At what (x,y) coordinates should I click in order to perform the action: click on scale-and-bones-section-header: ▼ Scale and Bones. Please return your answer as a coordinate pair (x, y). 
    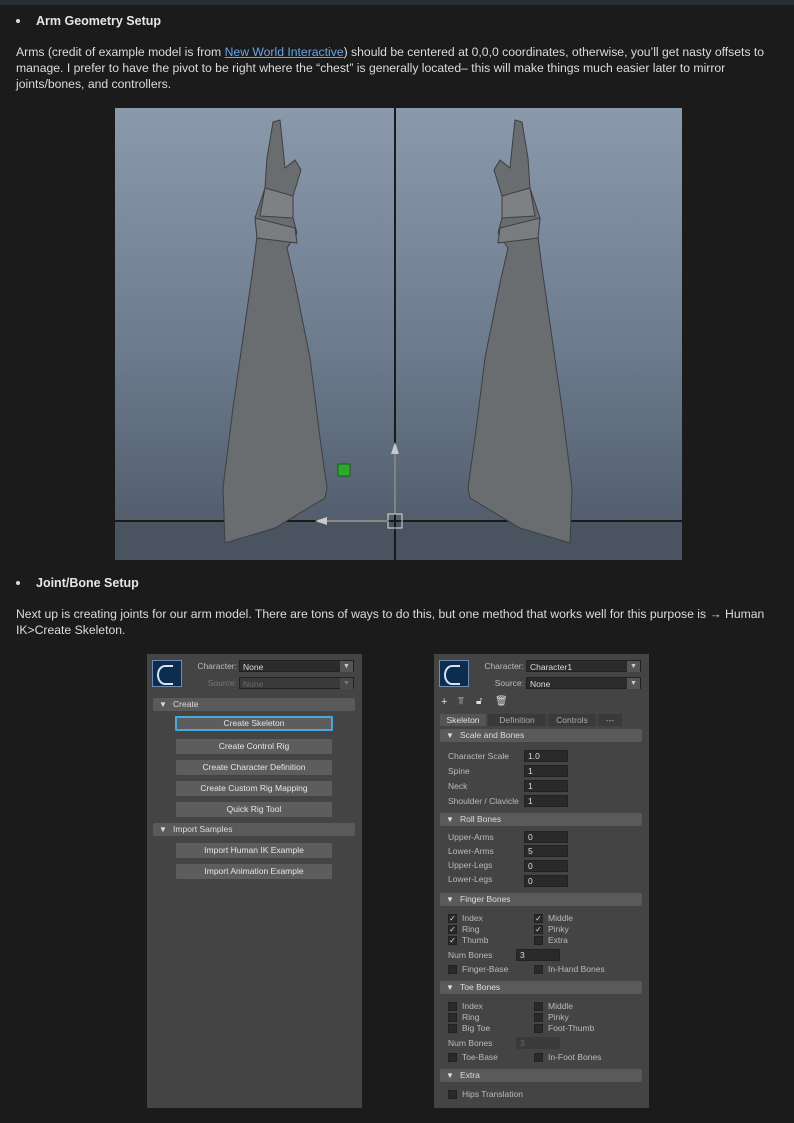
    Looking at the image, I should click on (541, 735).